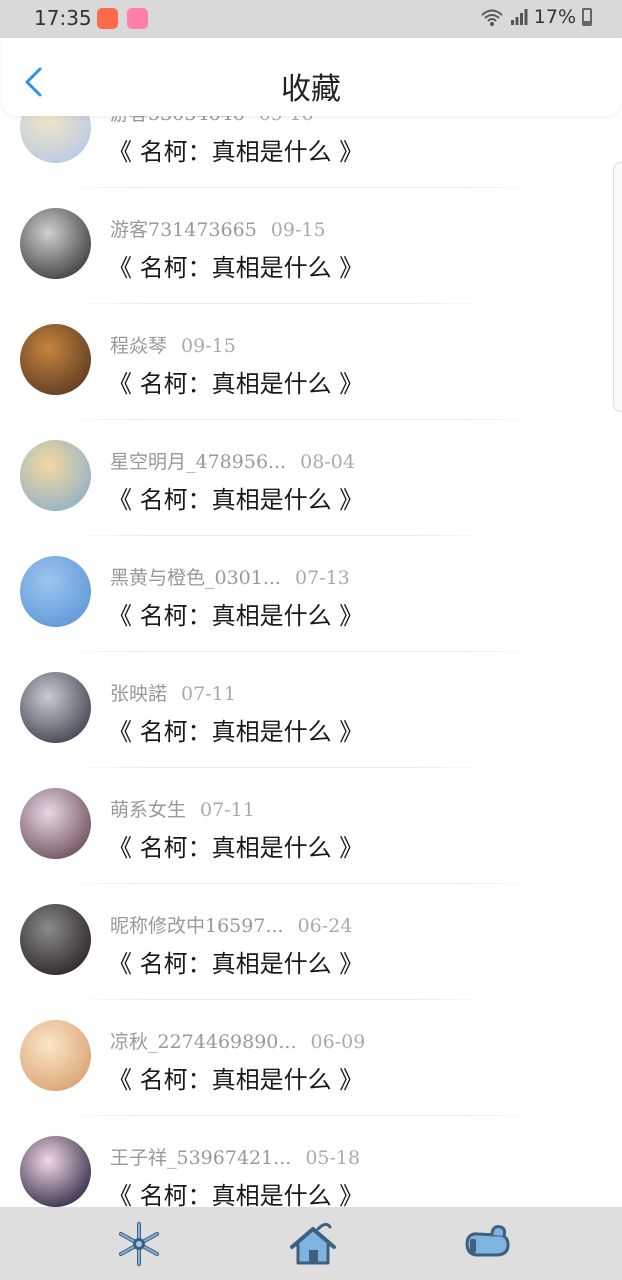  I want to click on bottom-nav, so click(311, 1243).